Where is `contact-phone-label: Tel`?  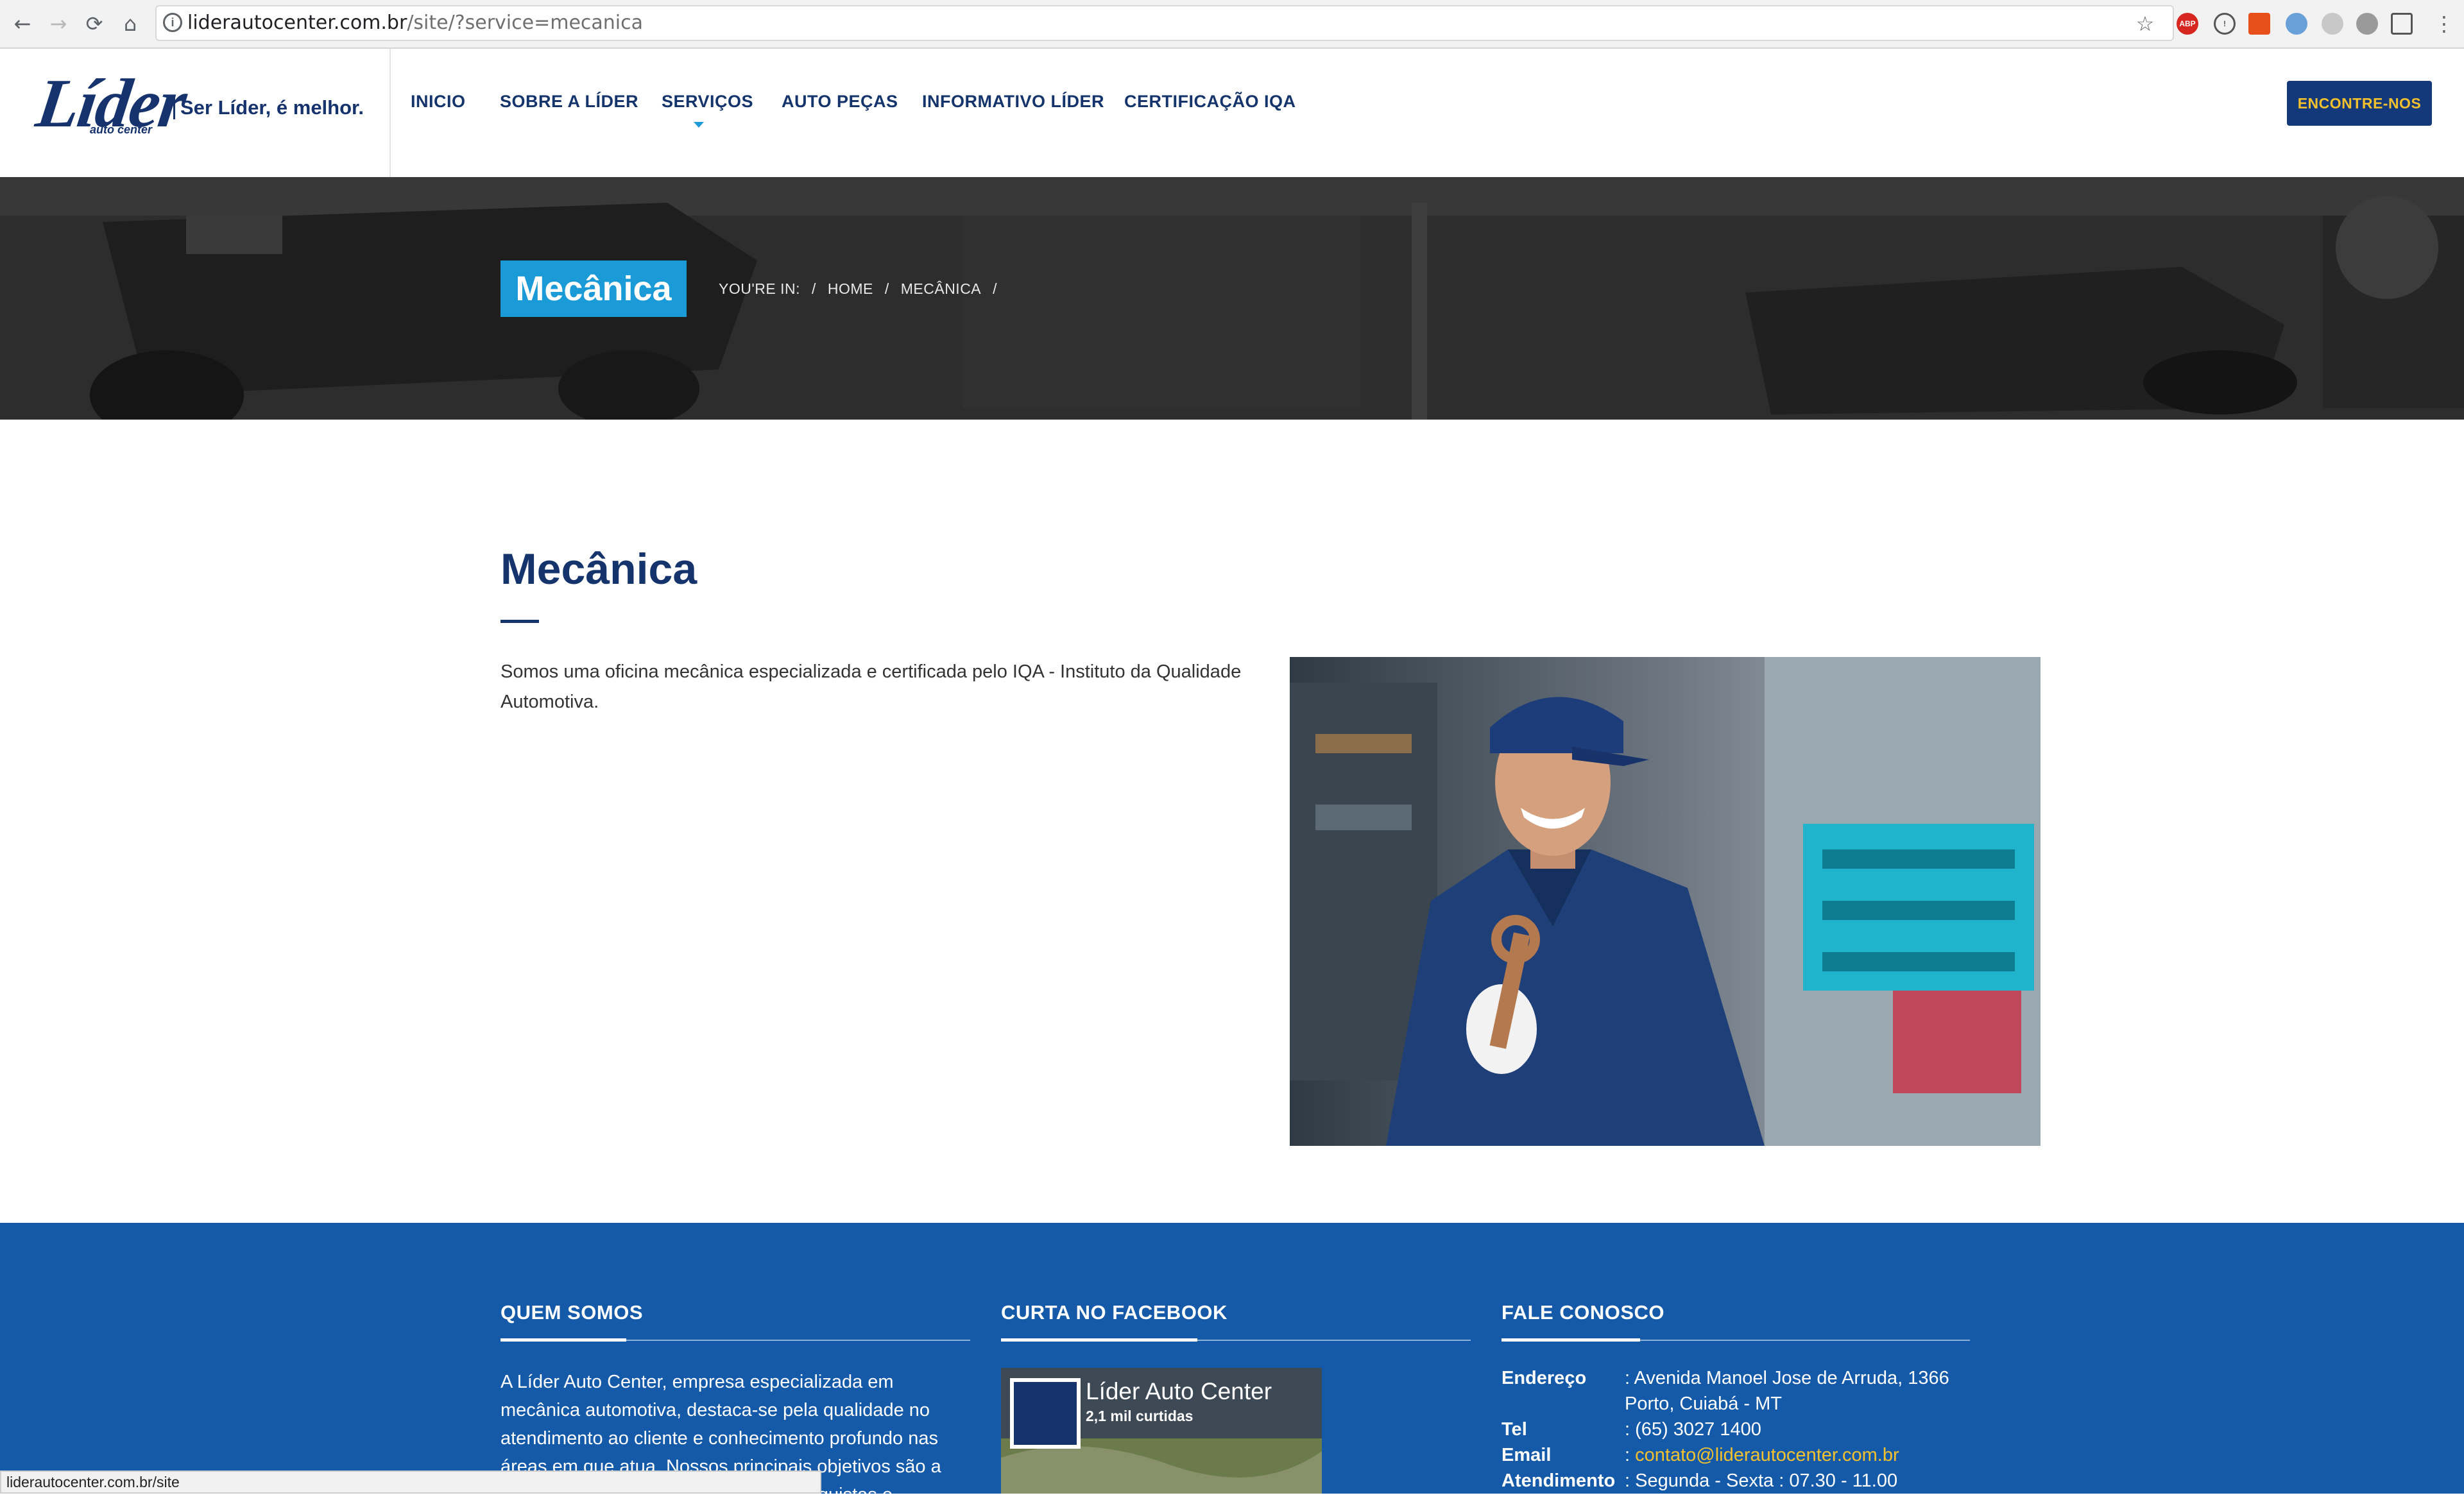 contact-phone-label: Tel is located at coordinates (1515, 1429).